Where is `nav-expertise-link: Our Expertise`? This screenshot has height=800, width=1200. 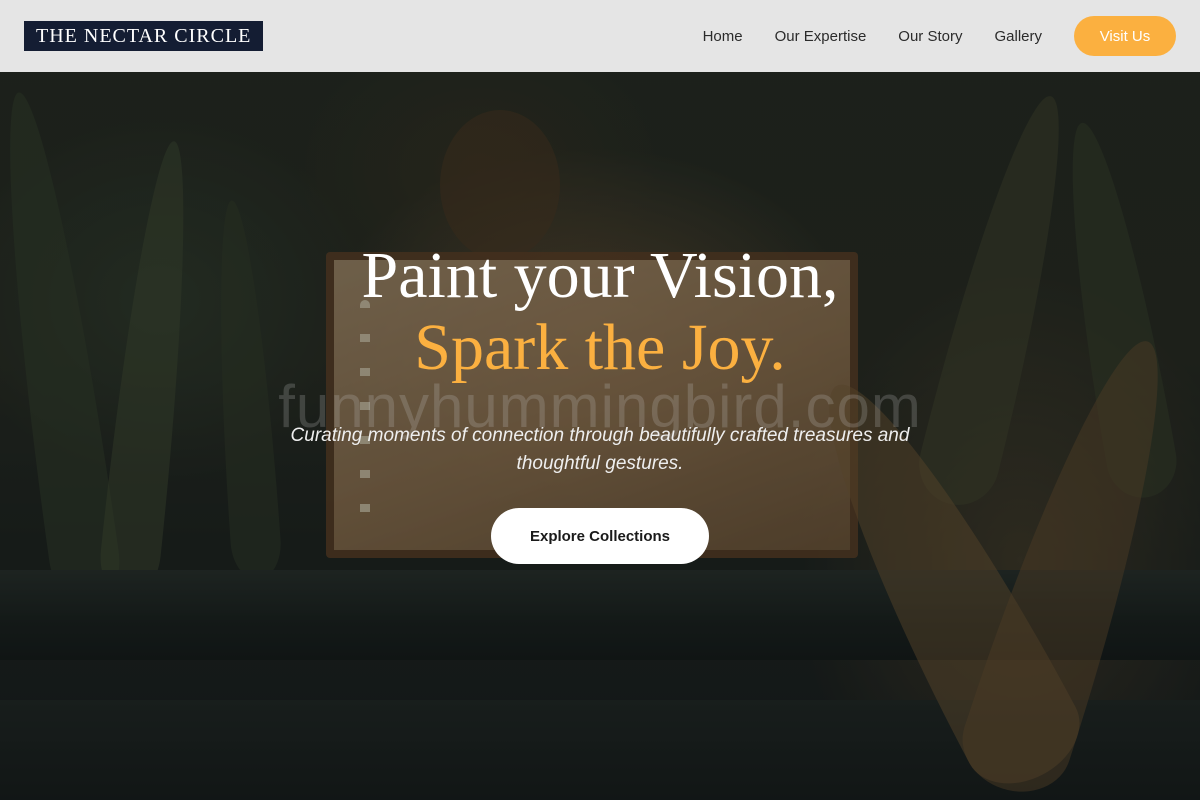 nav-expertise-link: Our Expertise is located at coordinates (821, 36).